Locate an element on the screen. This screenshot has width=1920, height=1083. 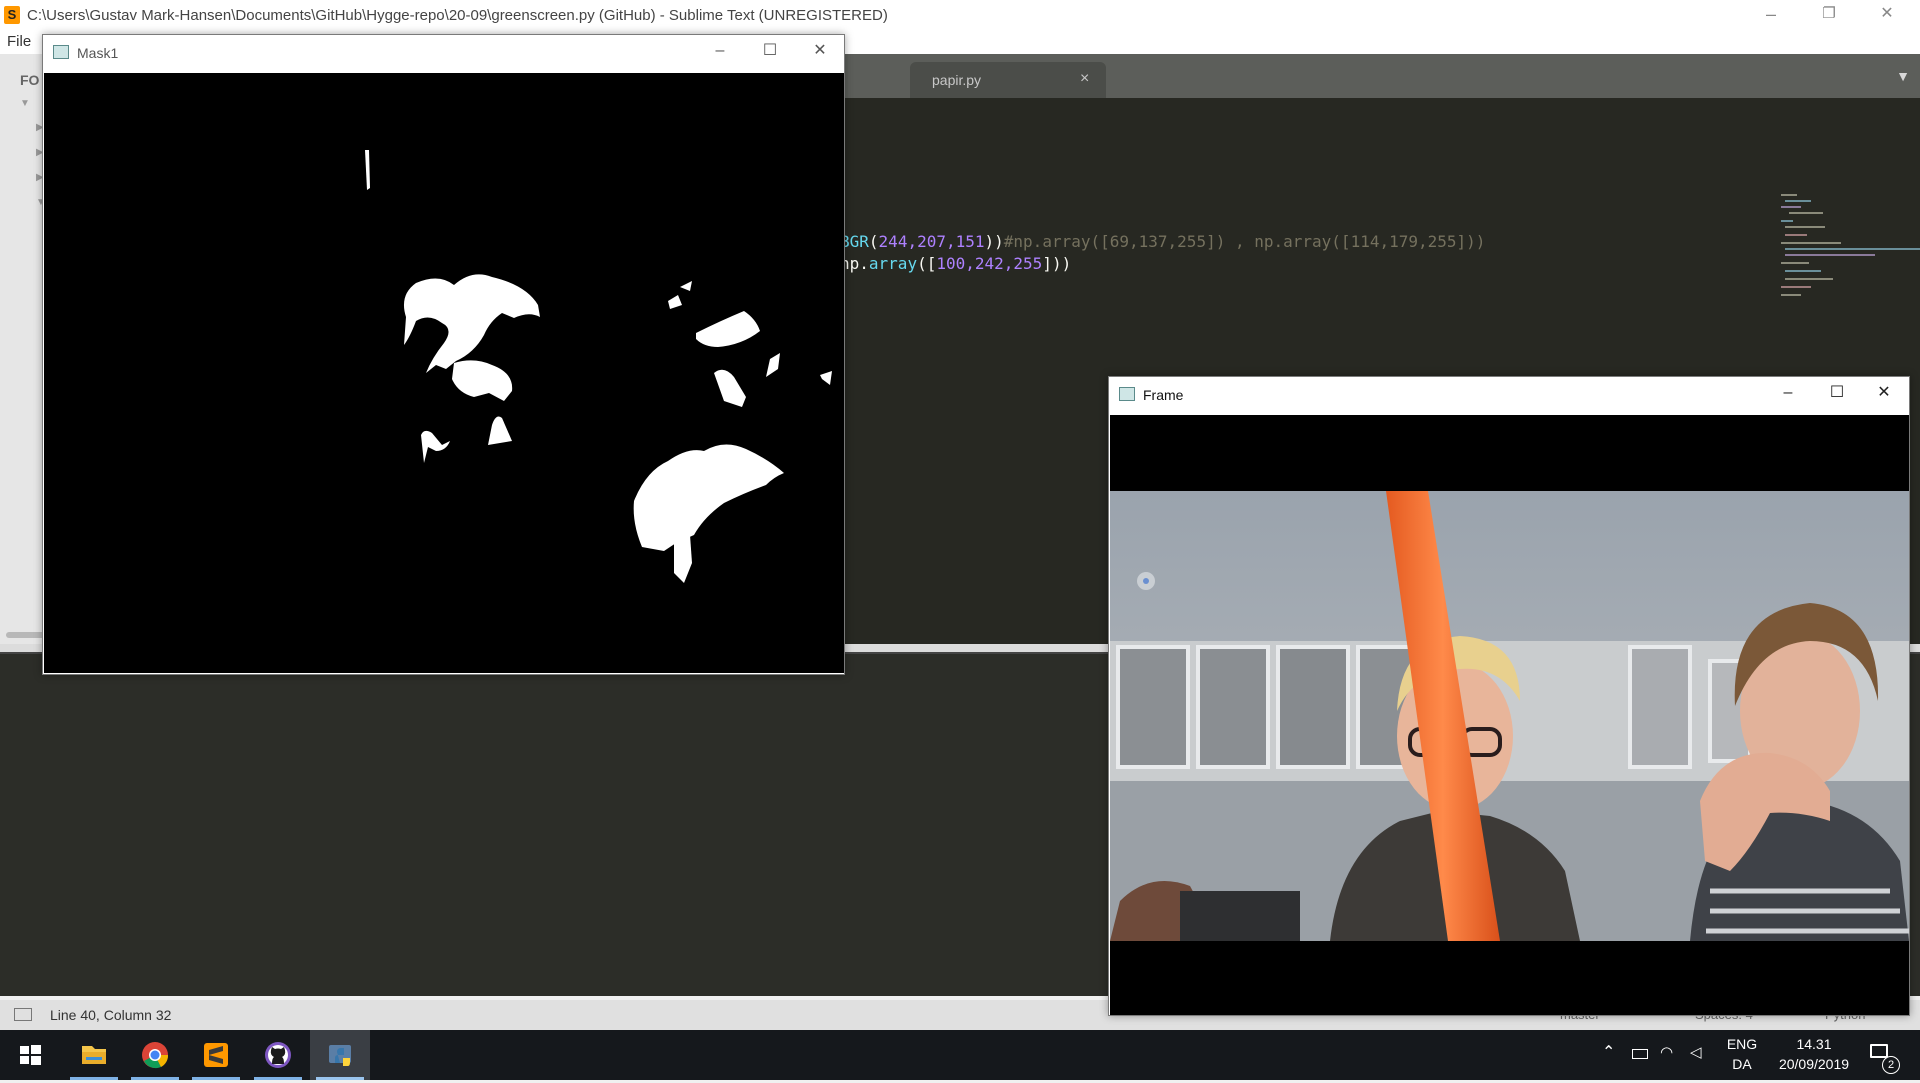
input-language-bottom: DA is located at coordinates (1742, 1064).